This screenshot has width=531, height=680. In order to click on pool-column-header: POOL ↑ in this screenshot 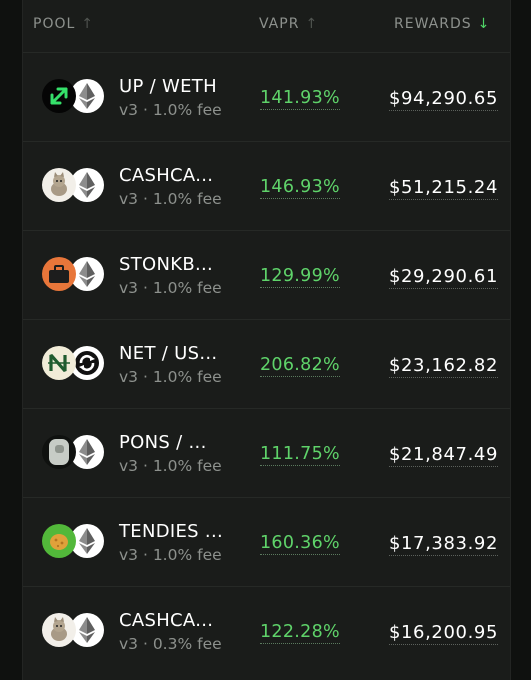, I will do `click(63, 24)`.